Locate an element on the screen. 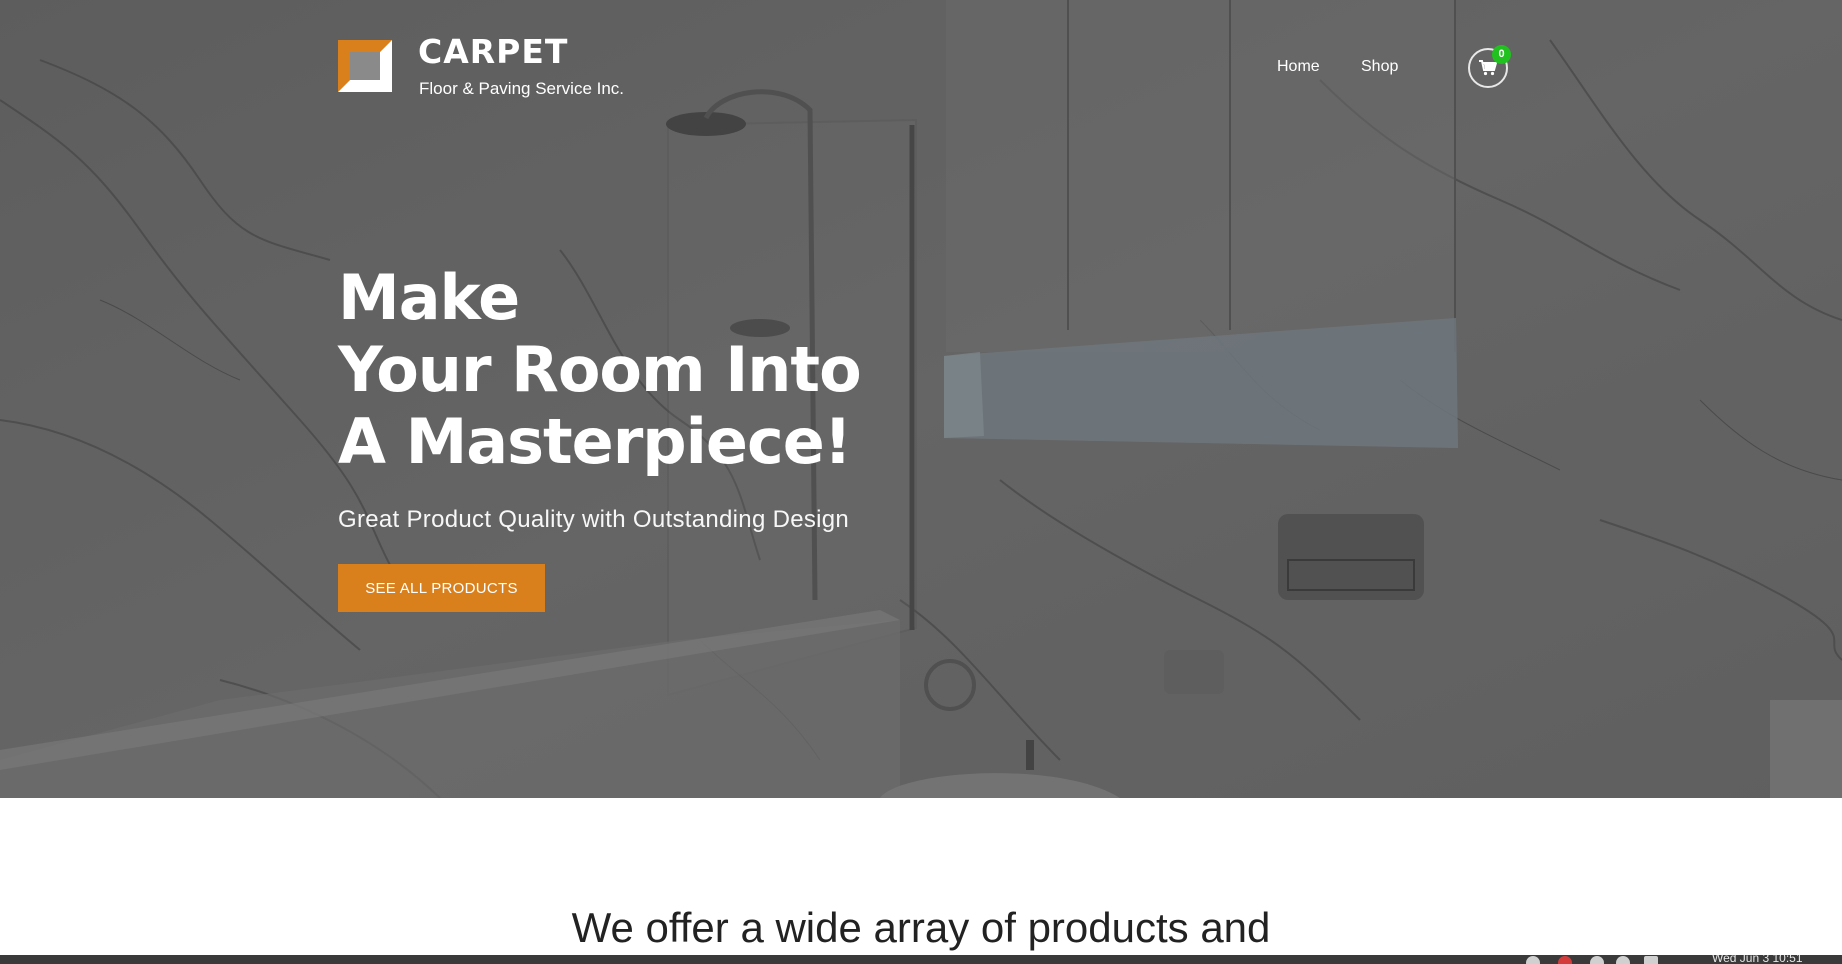 This screenshot has height=964, width=1842. brand-tagline: Floor & Paving Service Inc. is located at coordinates (522, 88).